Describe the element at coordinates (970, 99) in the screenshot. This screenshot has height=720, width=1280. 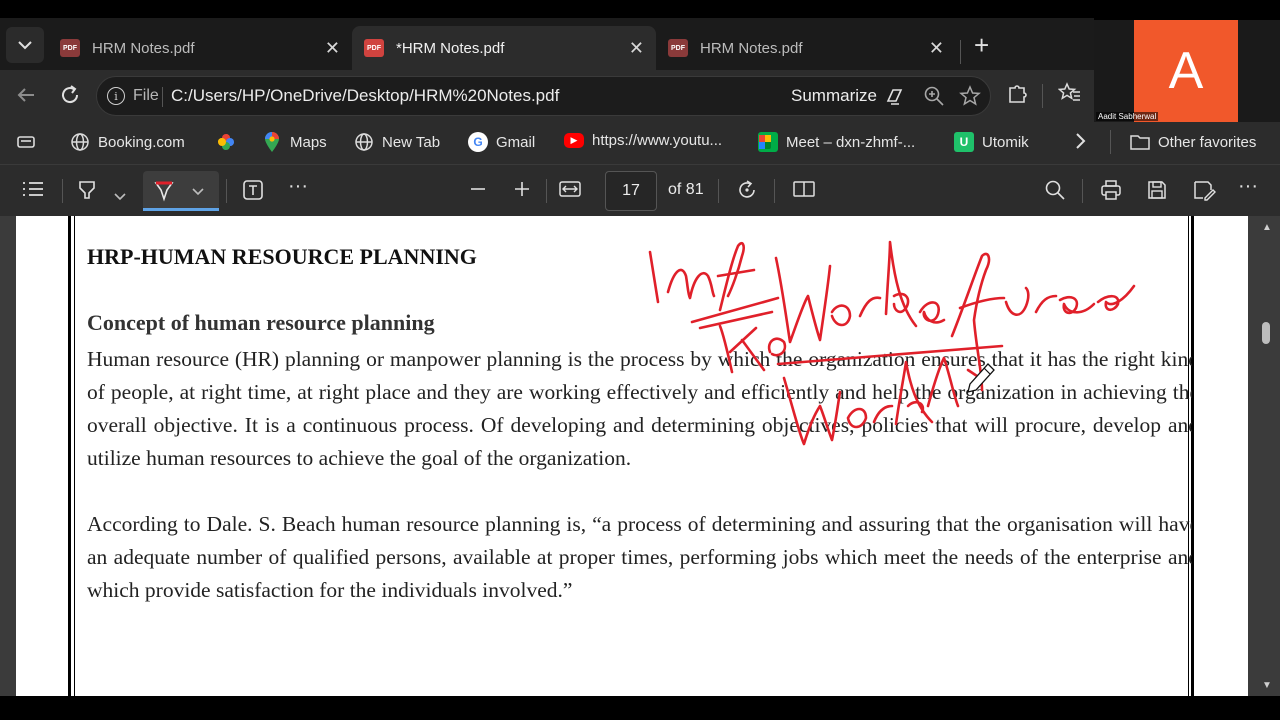
I see `star-favorite-icon` at that location.